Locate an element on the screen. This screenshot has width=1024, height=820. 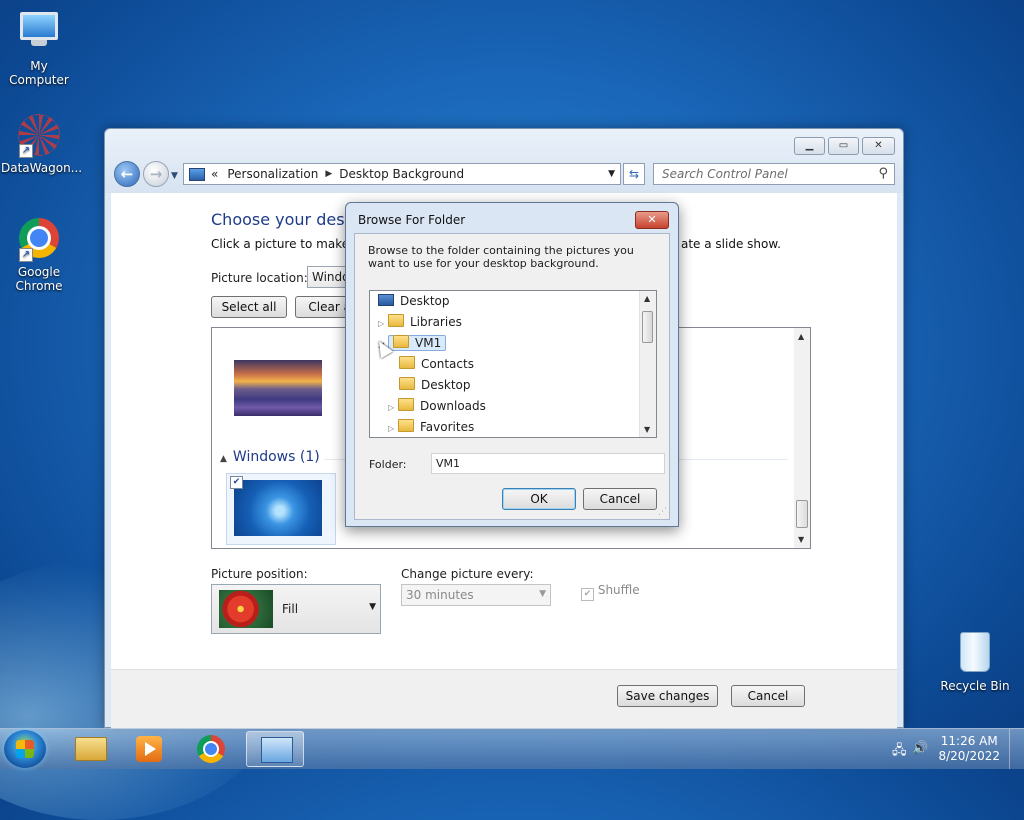
dialog-title: Browse For Folder is located at coordinates (412, 220).